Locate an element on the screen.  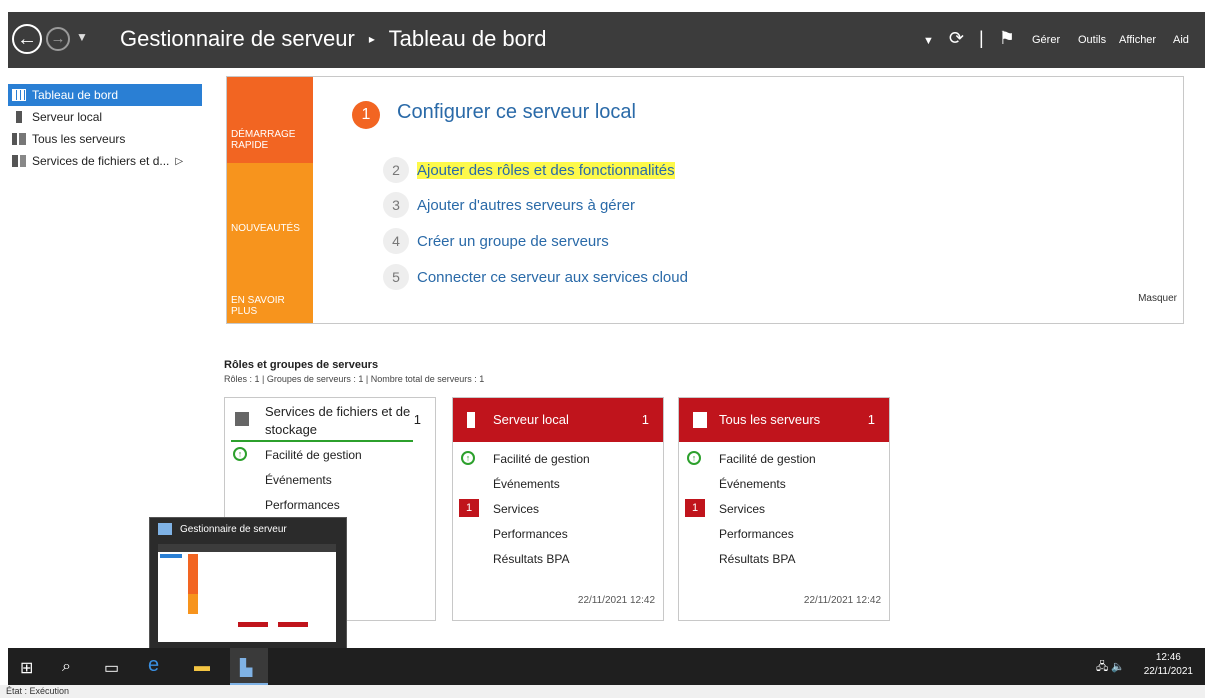
tile-header: Serveur local 1 is located at coordinates (558, 420).